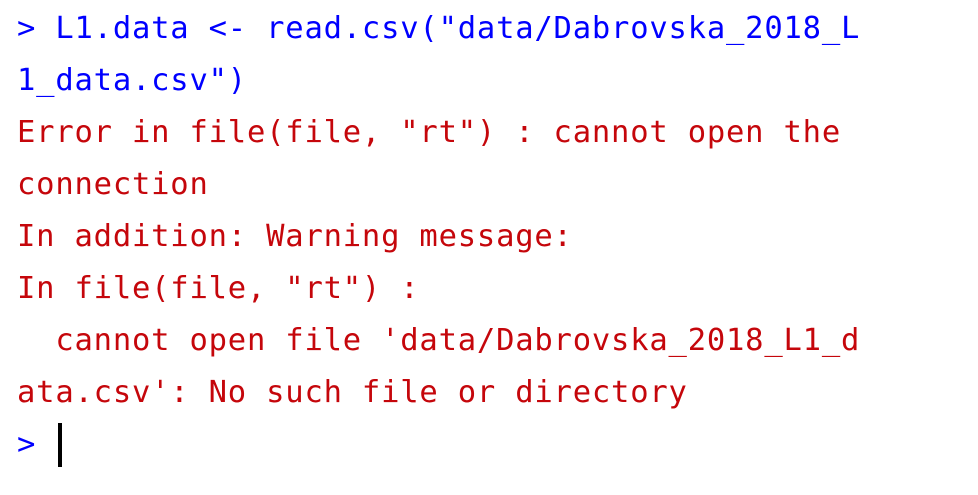  I want to click on warning-message-line: In file(file, "rt") :, so click(218, 288).